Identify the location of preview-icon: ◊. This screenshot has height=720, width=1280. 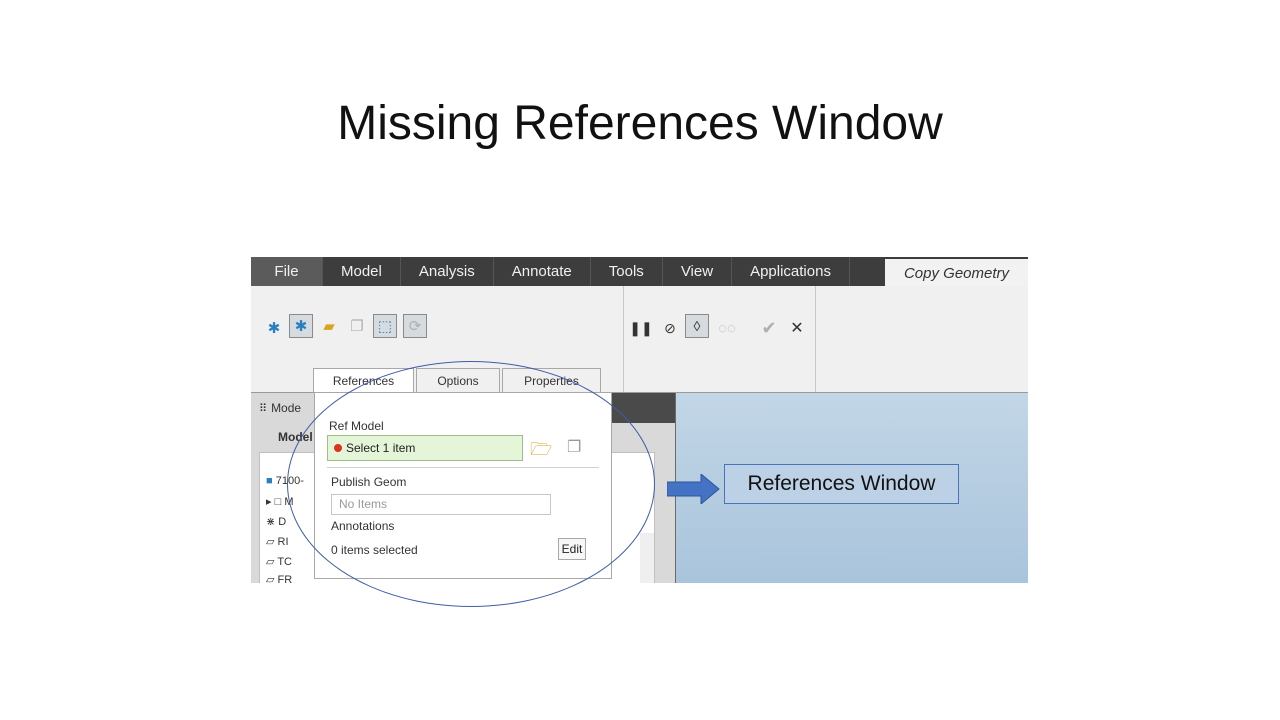
(697, 326).